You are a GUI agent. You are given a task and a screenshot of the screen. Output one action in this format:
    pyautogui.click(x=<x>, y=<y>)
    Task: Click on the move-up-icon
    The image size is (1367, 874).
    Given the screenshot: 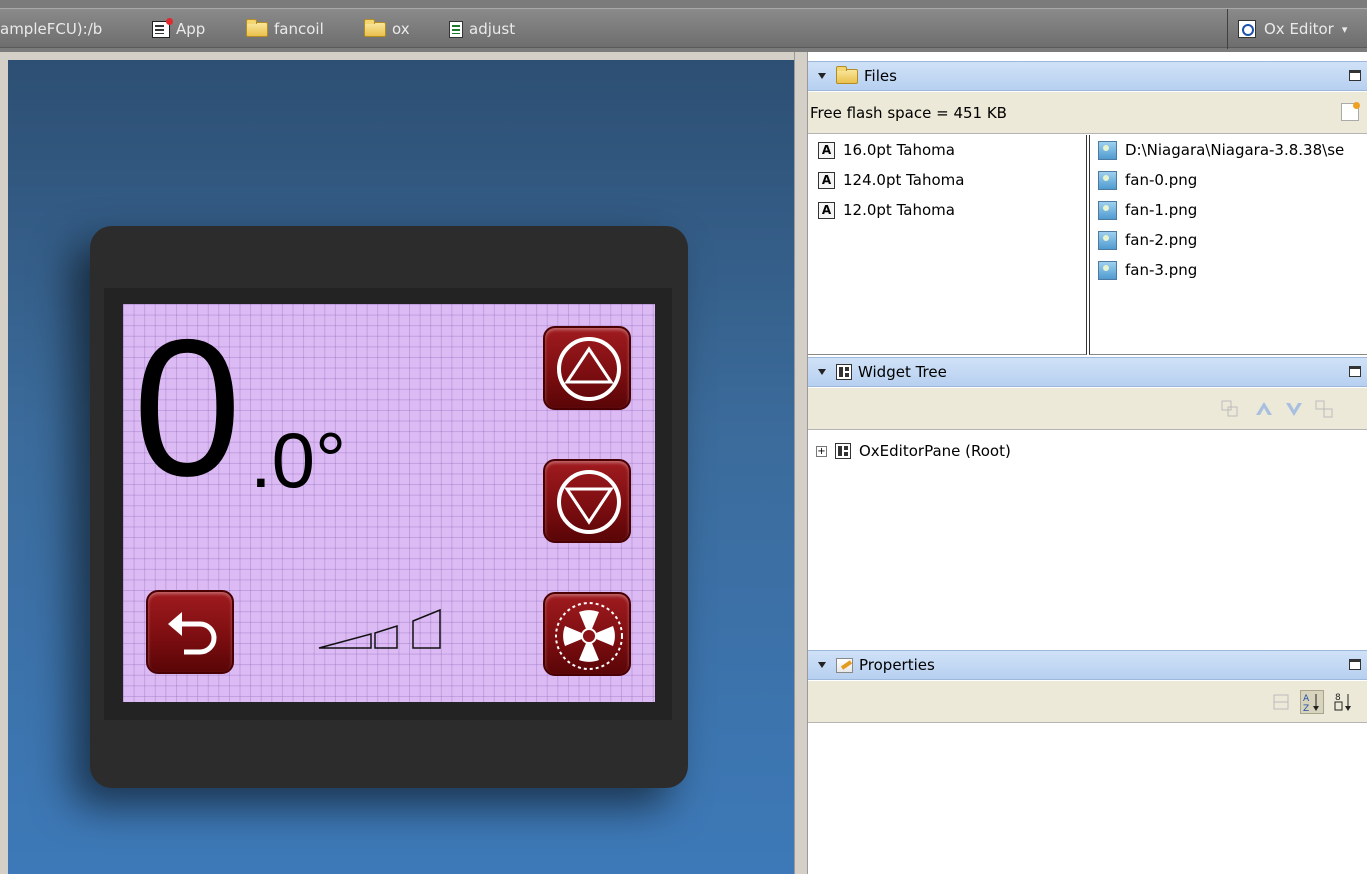 What is the action you would take?
    pyautogui.click(x=1264, y=409)
    